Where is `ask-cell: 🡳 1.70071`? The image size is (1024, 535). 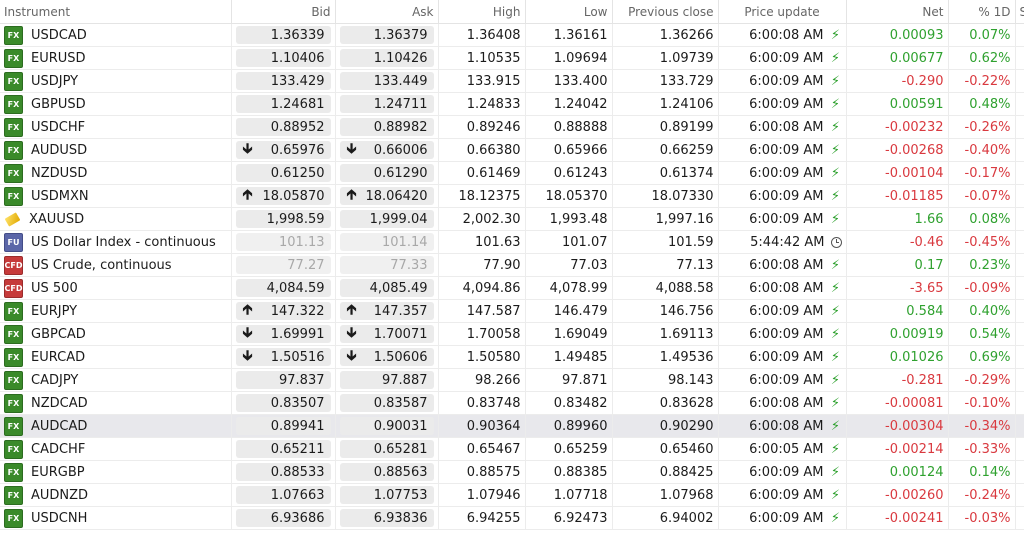 ask-cell: 🡳 1.70071 is located at coordinates (387, 334).